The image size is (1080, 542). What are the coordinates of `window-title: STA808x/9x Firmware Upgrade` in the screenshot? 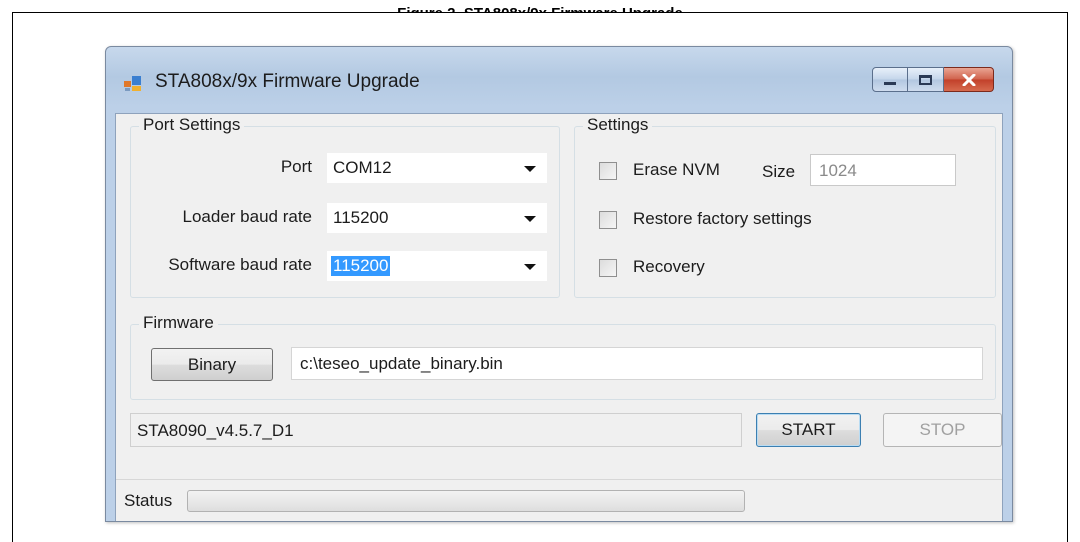 It's located at (287, 81).